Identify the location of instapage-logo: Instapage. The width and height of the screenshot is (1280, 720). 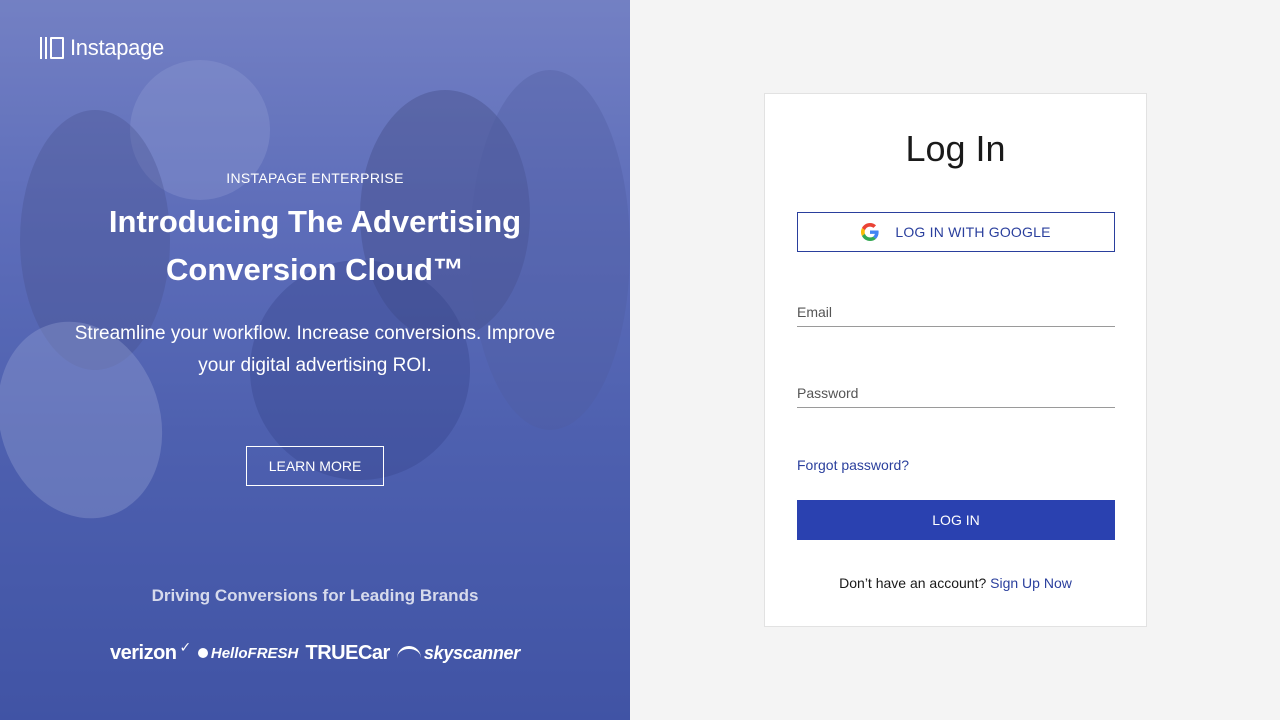
(102, 48).